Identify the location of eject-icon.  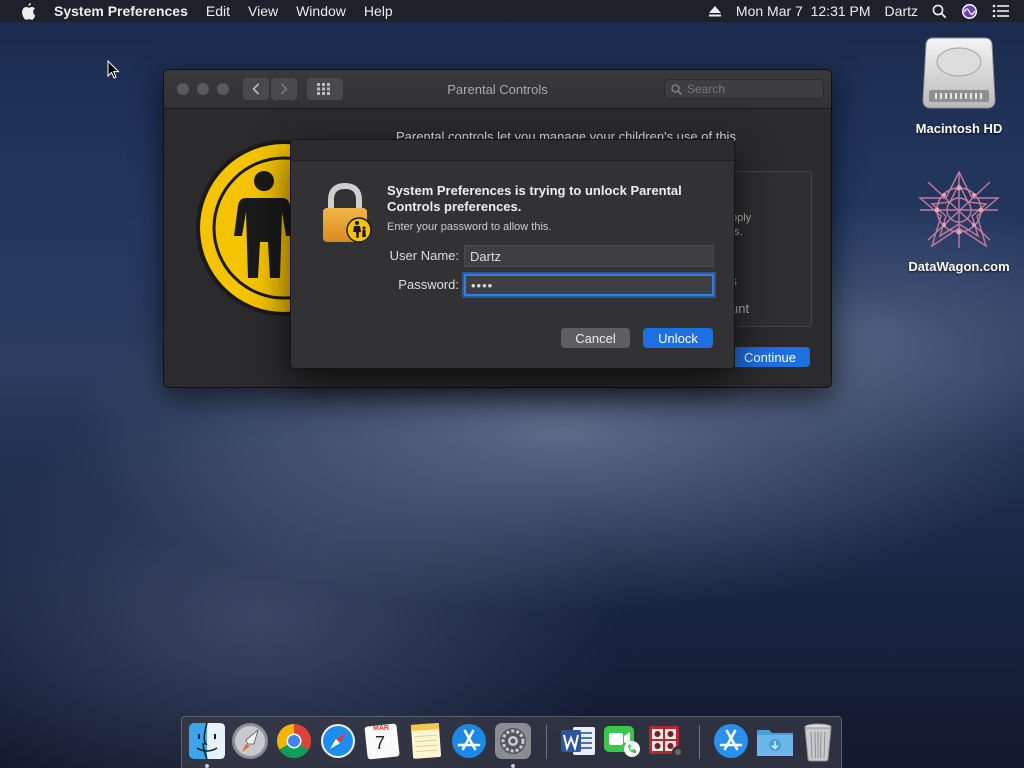
(715, 11).